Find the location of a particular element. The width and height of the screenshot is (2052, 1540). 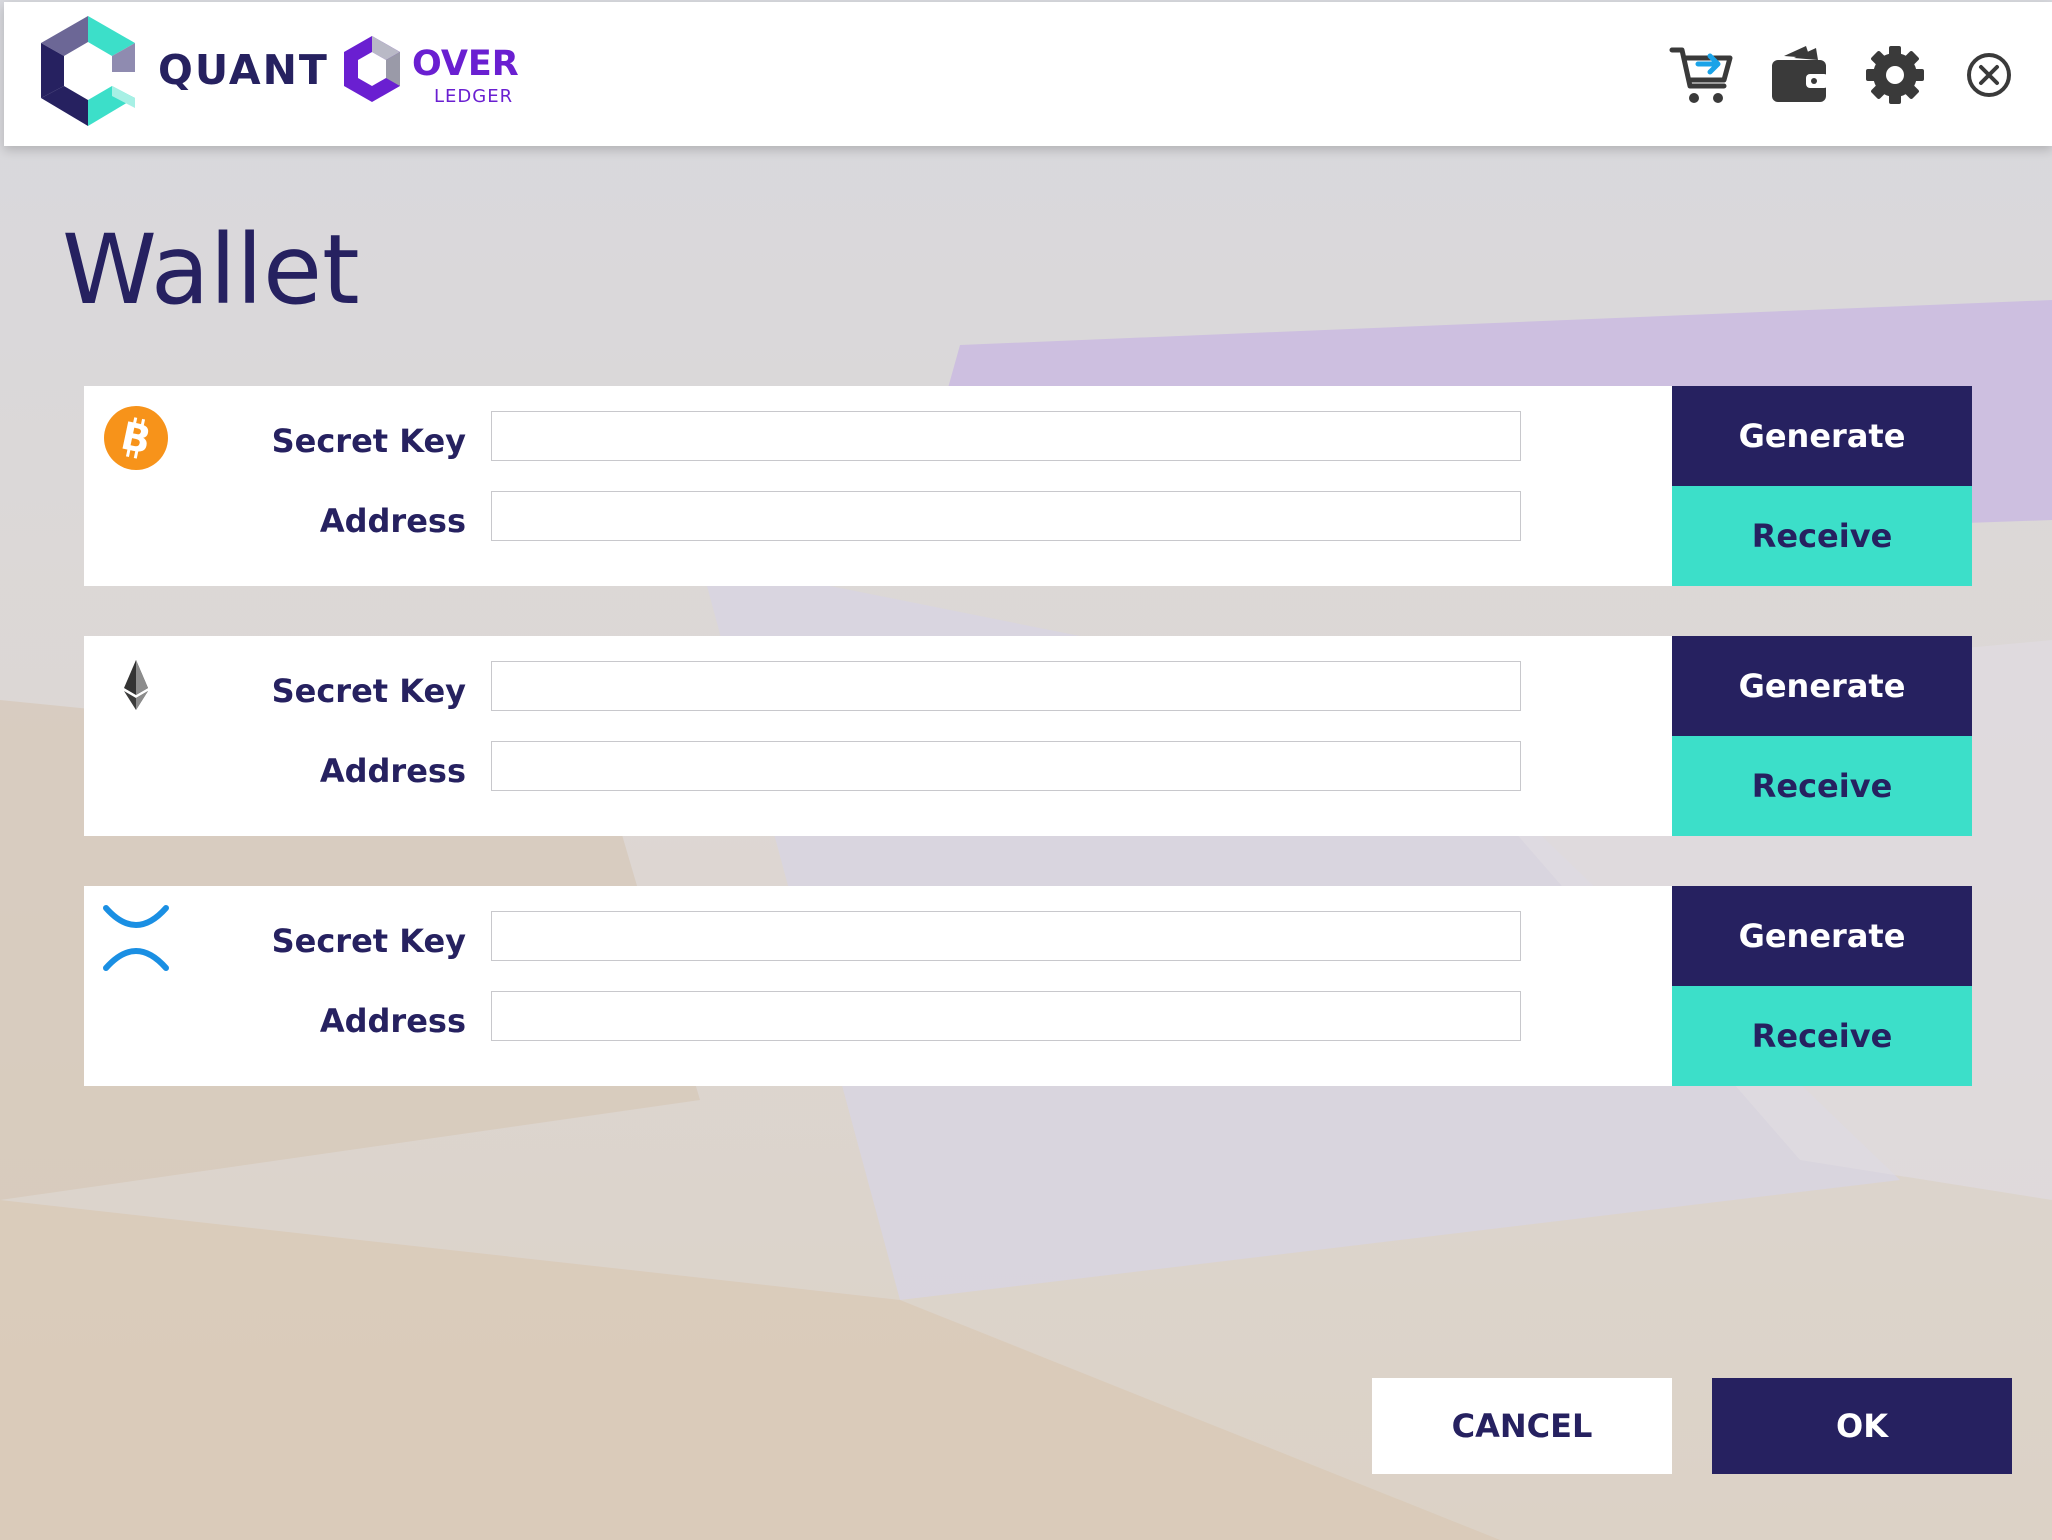

gear-icon is located at coordinates (1895, 75).